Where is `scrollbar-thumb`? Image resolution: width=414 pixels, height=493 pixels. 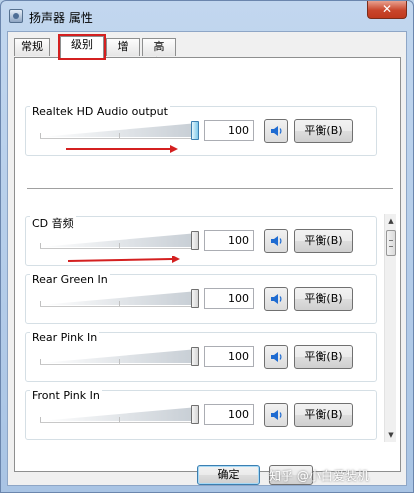 scrollbar-thumb is located at coordinates (391, 243).